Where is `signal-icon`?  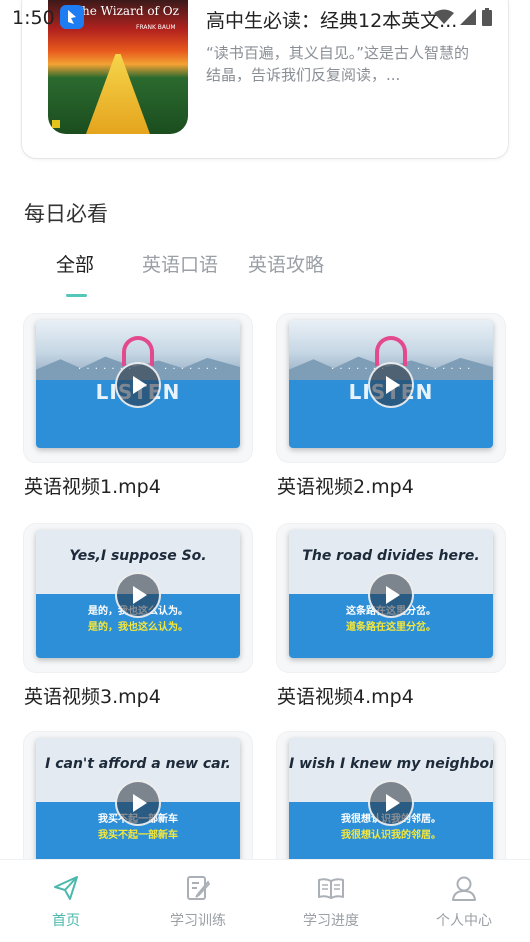
signal-icon is located at coordinates (468, 17).